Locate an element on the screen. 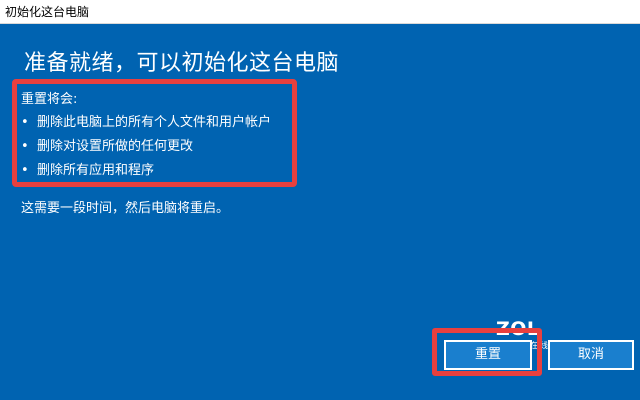  list-item: • 删除此电脑上的所有个人文件和用户帐户 is located at coordinates (146, 126).